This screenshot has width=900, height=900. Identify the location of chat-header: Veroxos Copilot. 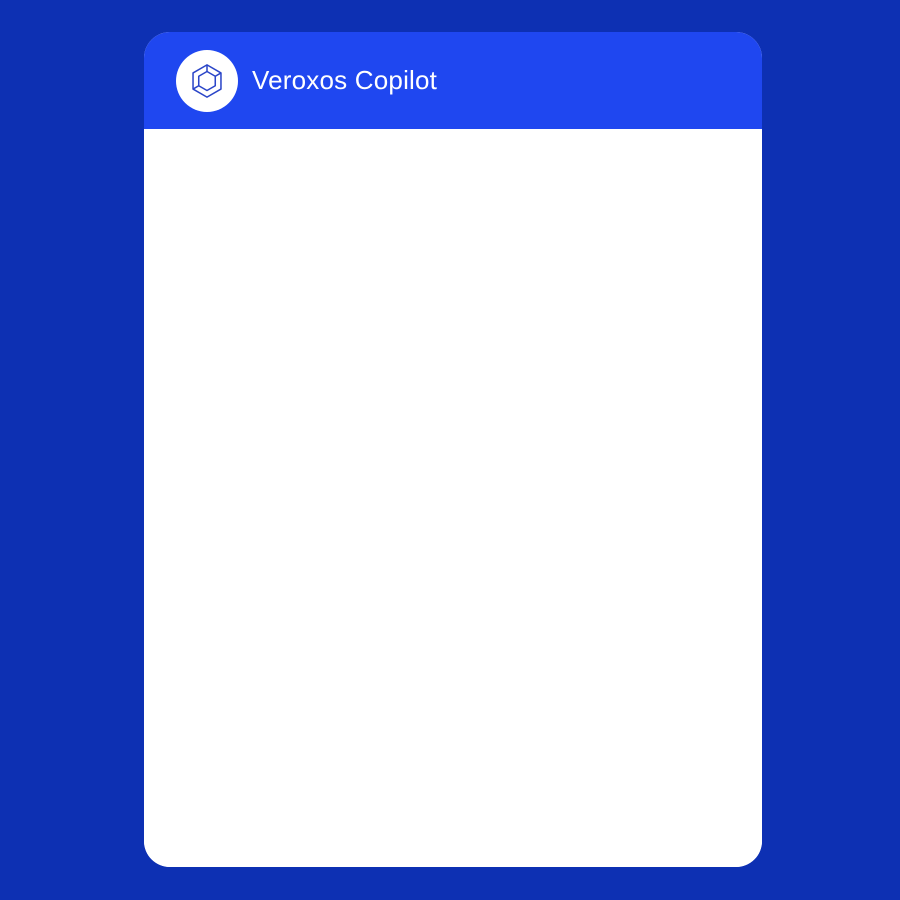
(453, 80).